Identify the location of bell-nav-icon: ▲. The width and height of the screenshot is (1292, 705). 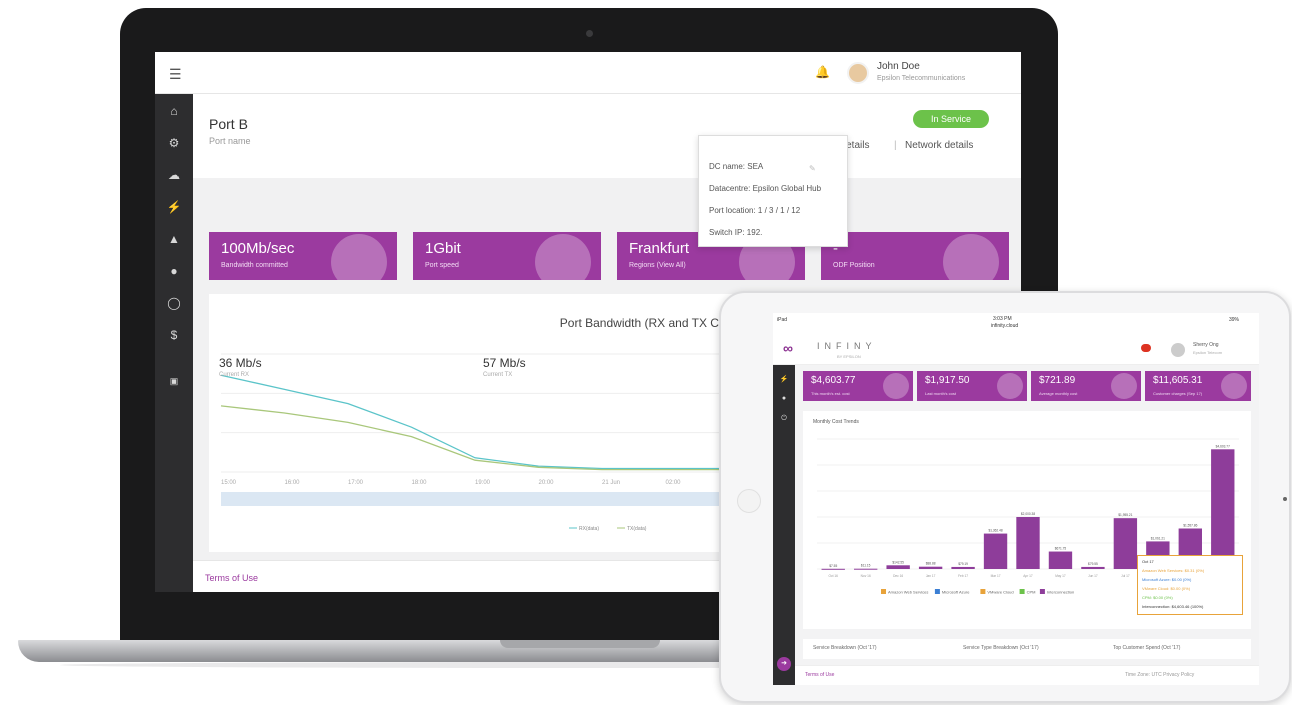
(174, 239).